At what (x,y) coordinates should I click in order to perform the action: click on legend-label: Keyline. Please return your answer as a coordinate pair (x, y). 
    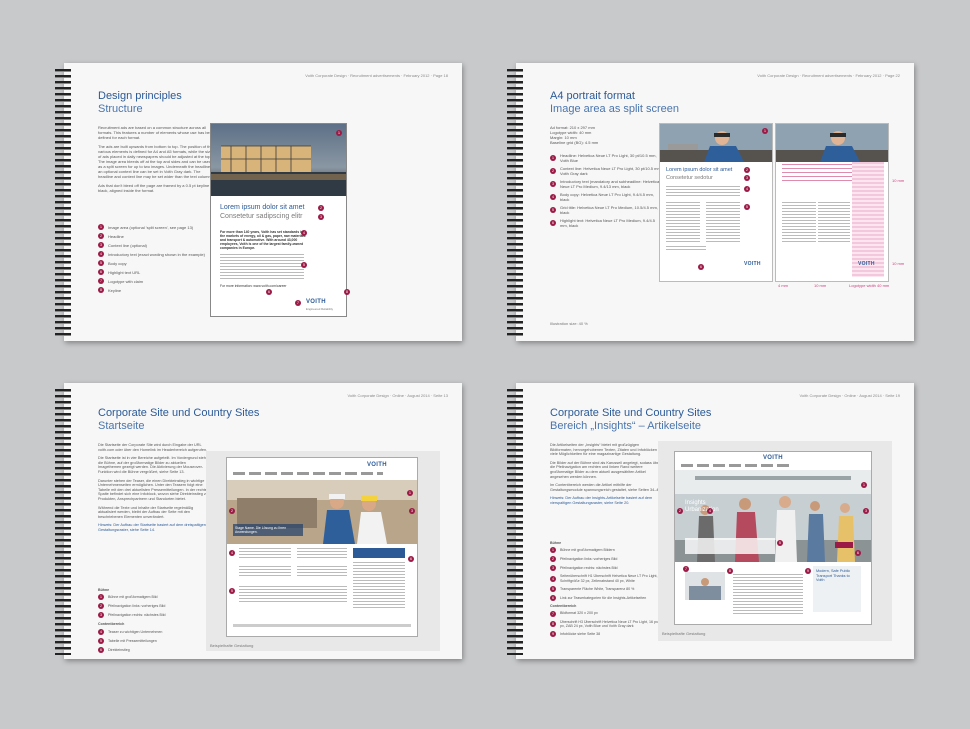
    Looking at the image, I should click on (115, 290).